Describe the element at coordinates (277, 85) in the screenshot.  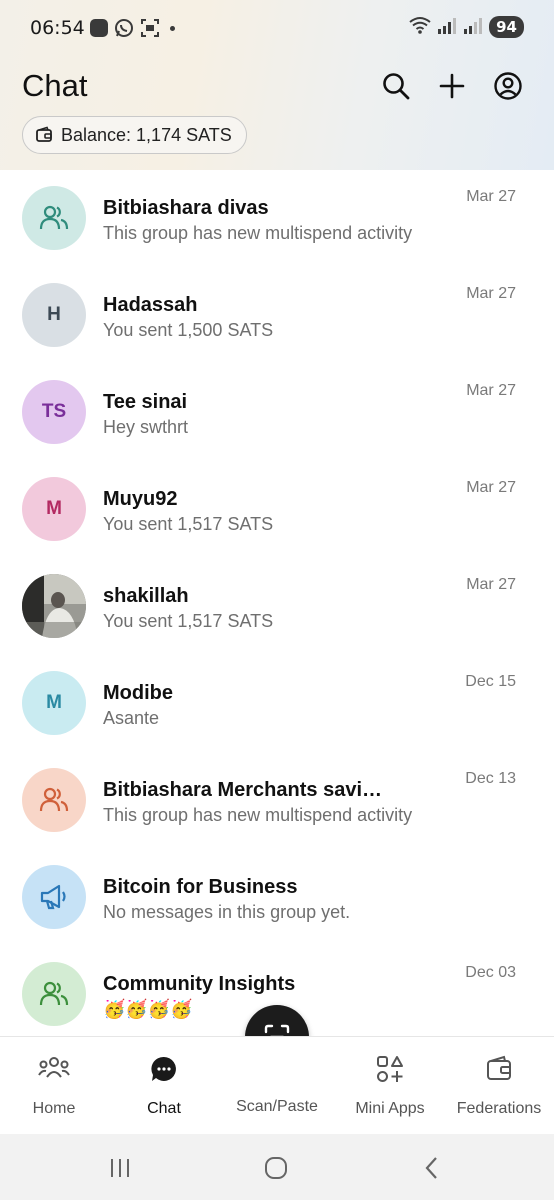
I see `header: 06:54 94 Chat Balance: 1,174 SATS` at that location.